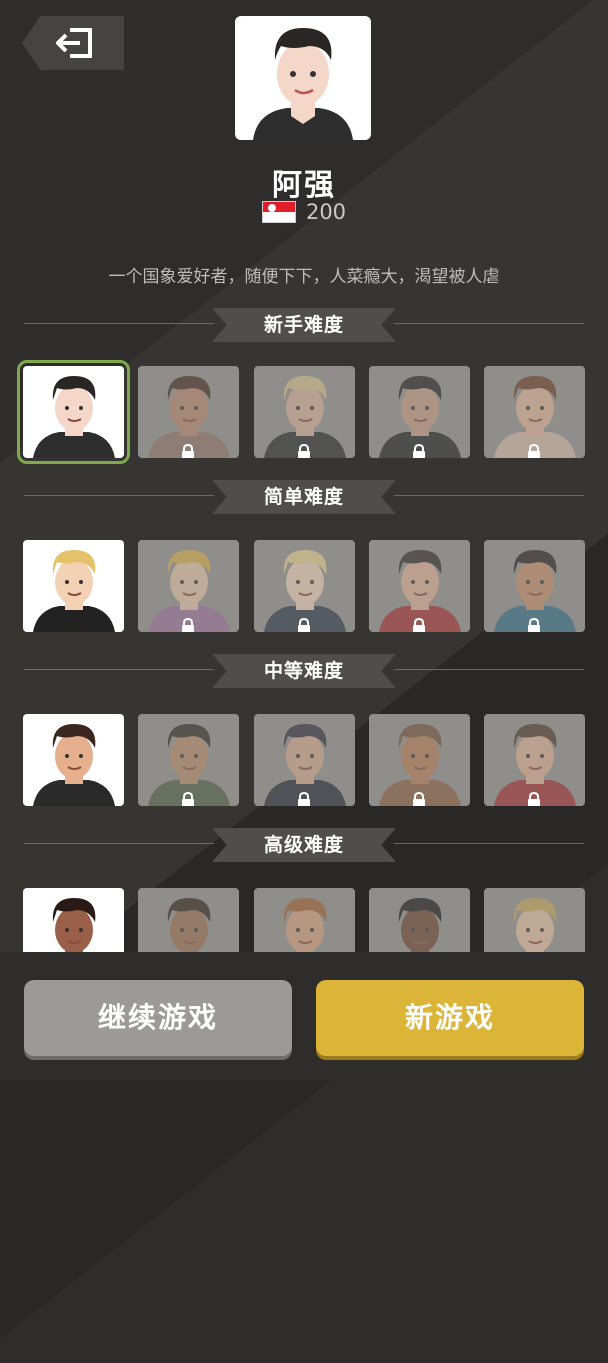  I want to click on section-medium: 中等难度, so click(304, 670).